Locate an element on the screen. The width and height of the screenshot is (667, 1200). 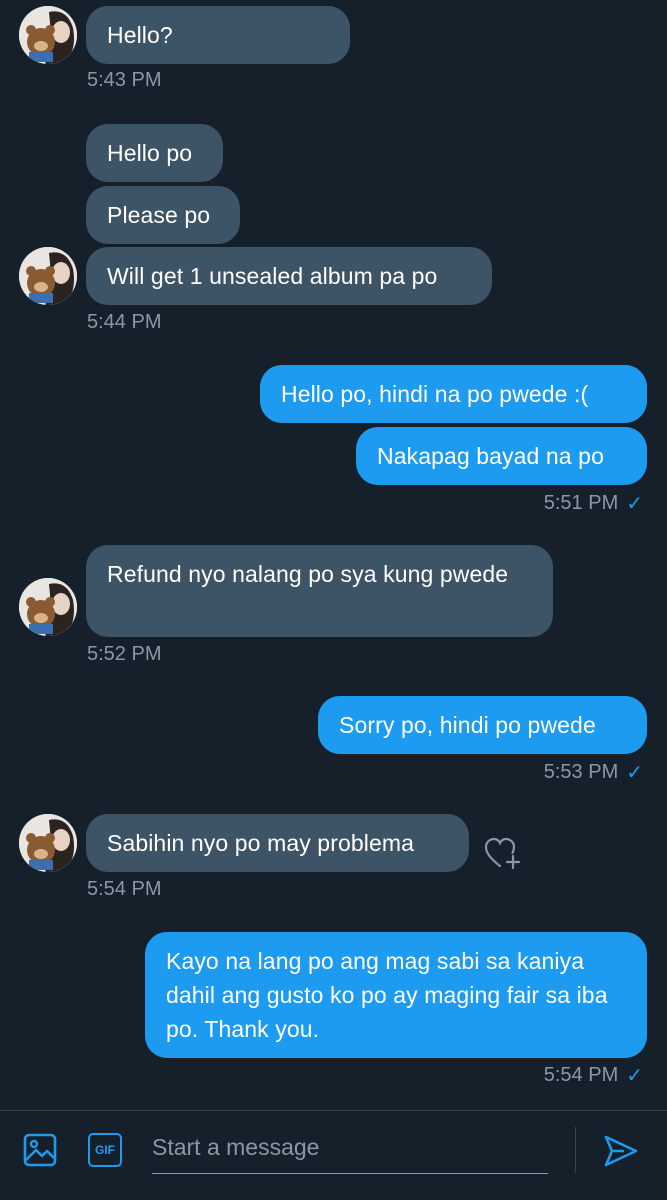
gif-icon: GIF is located at coordinates (105, 1150).